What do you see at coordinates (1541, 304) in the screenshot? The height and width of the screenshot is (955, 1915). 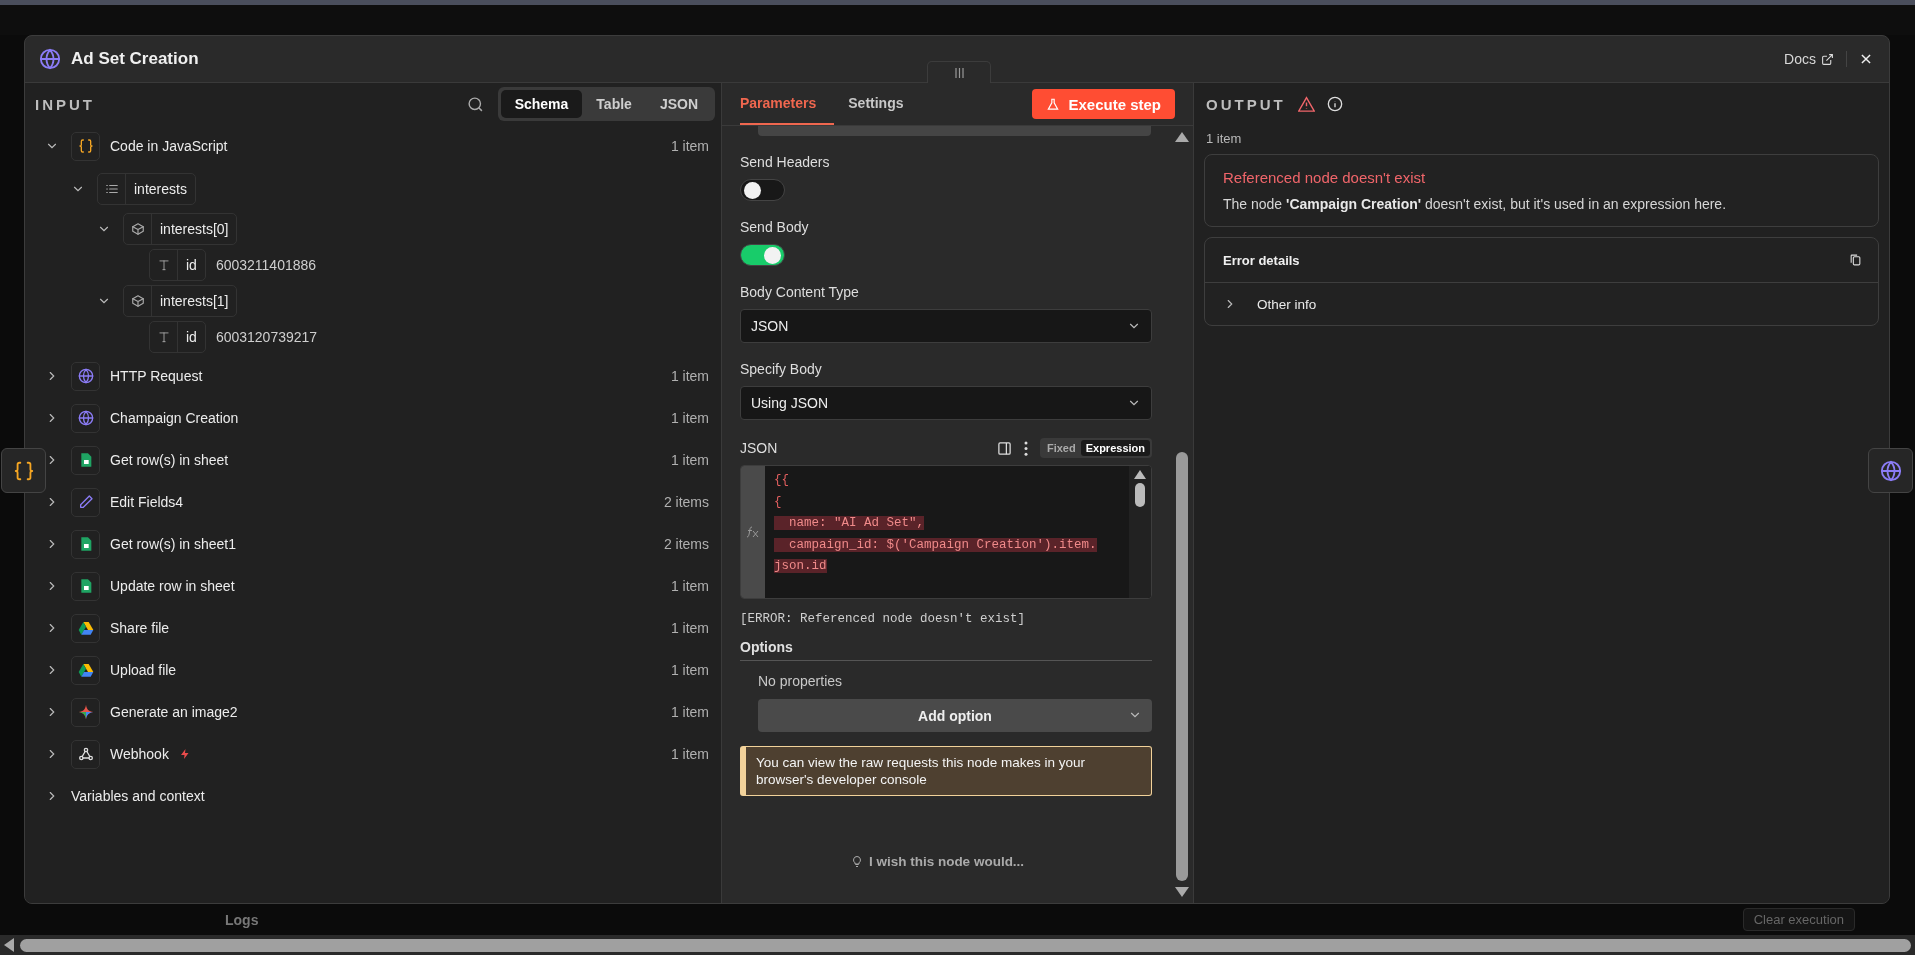 I see `details-row: Other info` at bounding box center [1541, 304].